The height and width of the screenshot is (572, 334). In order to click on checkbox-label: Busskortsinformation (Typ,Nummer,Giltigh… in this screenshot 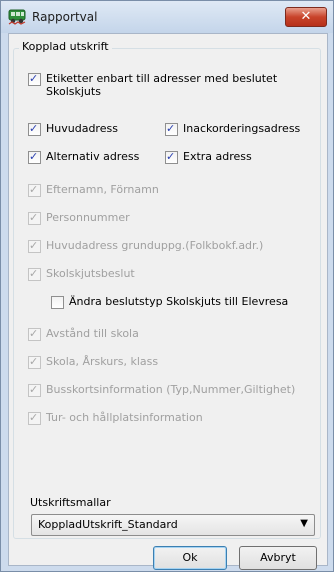, I will do `click(171, 389)`.